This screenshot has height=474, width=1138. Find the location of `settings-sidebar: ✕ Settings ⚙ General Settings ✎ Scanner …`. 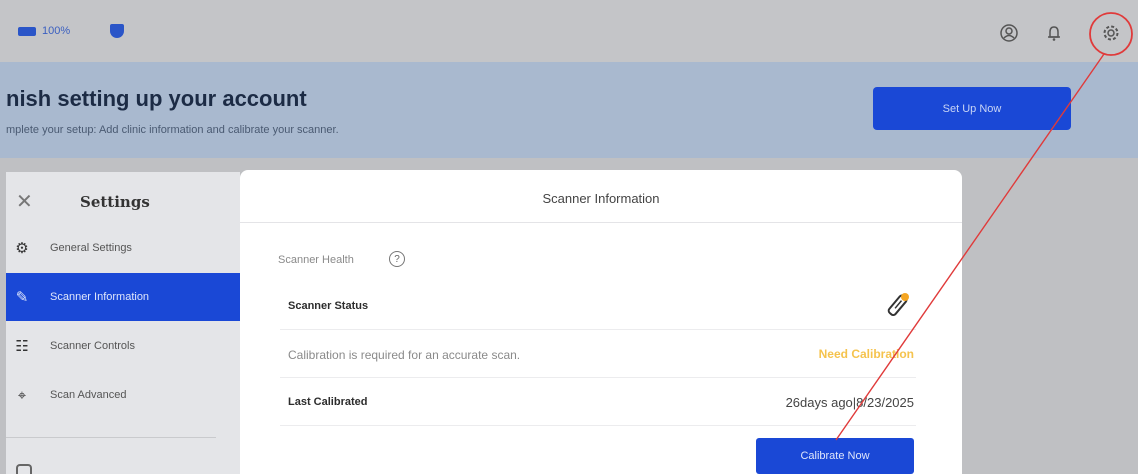

settings-sidebar: ✕ Settings ⚙ General Settings ✎ Scanner … is located at coordinates (123, 323).